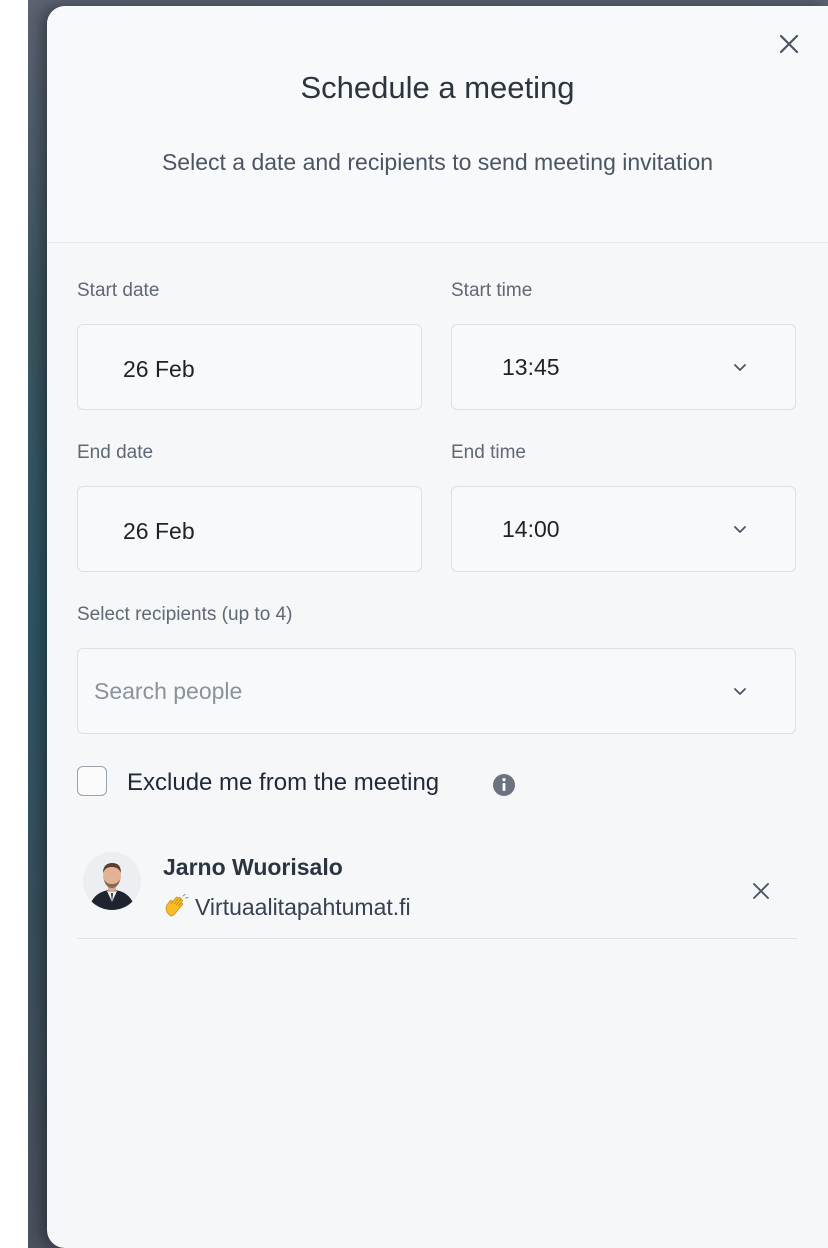 The height and width of the screenshot is (1248, 828). What do you see at coordinates (249, 529) in the screenshot?
I see `end-date-field: 26 Feb` at bounding box center [249, 529].